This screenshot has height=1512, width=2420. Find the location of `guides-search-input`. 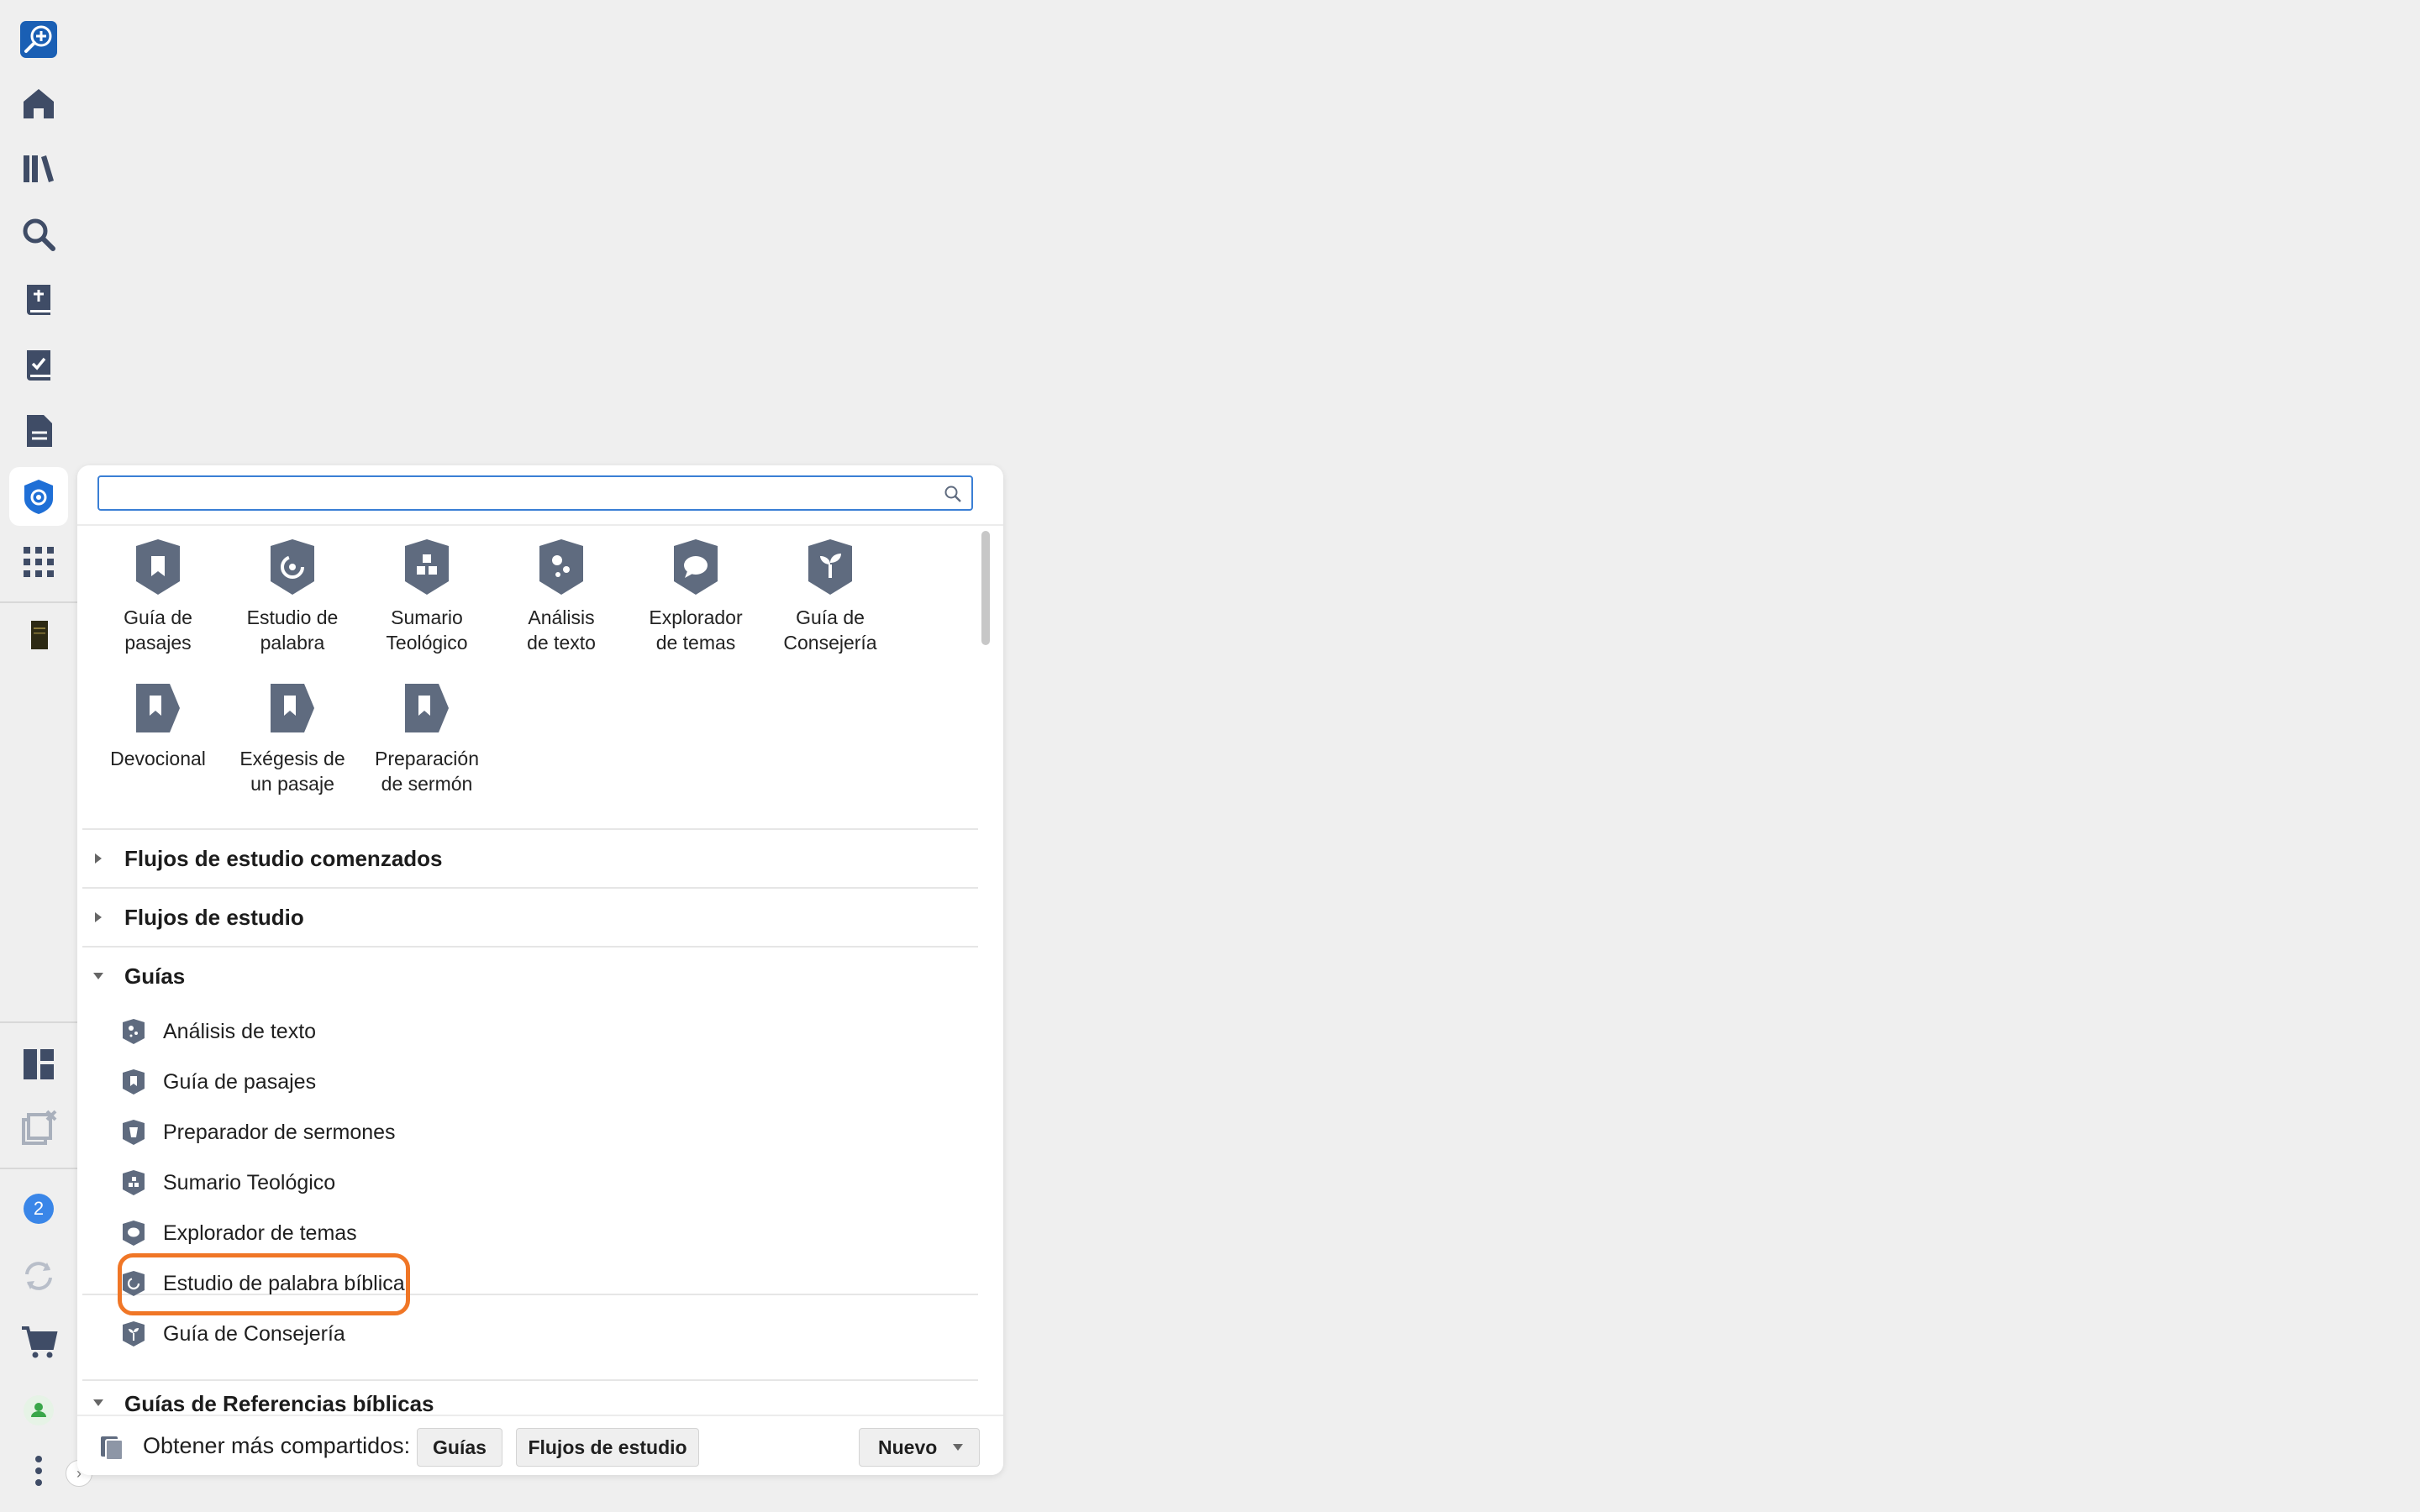

guides-search-input is located at coordinates (535, 493).